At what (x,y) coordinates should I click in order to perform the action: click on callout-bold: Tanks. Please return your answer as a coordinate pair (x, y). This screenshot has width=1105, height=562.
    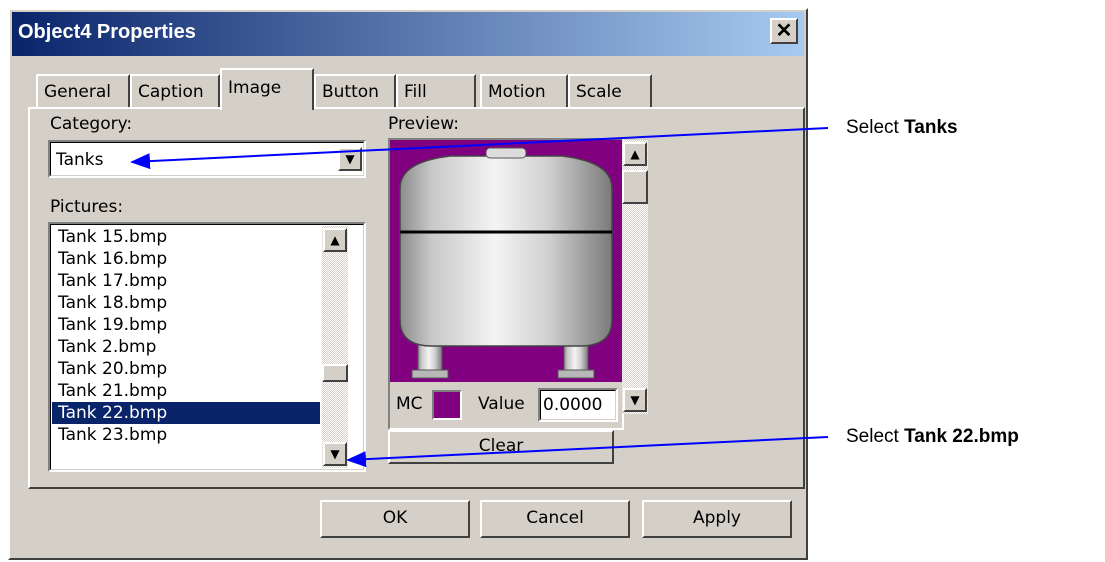
    Looking at the image, I should click on (931, 127).